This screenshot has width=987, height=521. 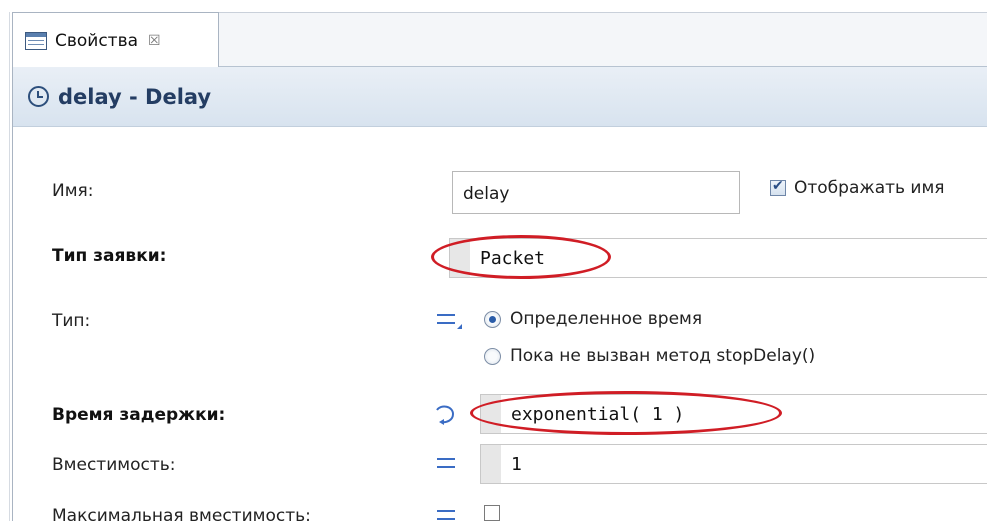 I want to click on max-capacity-label: Максимальная вместимость:, so click(x=181, y=513).